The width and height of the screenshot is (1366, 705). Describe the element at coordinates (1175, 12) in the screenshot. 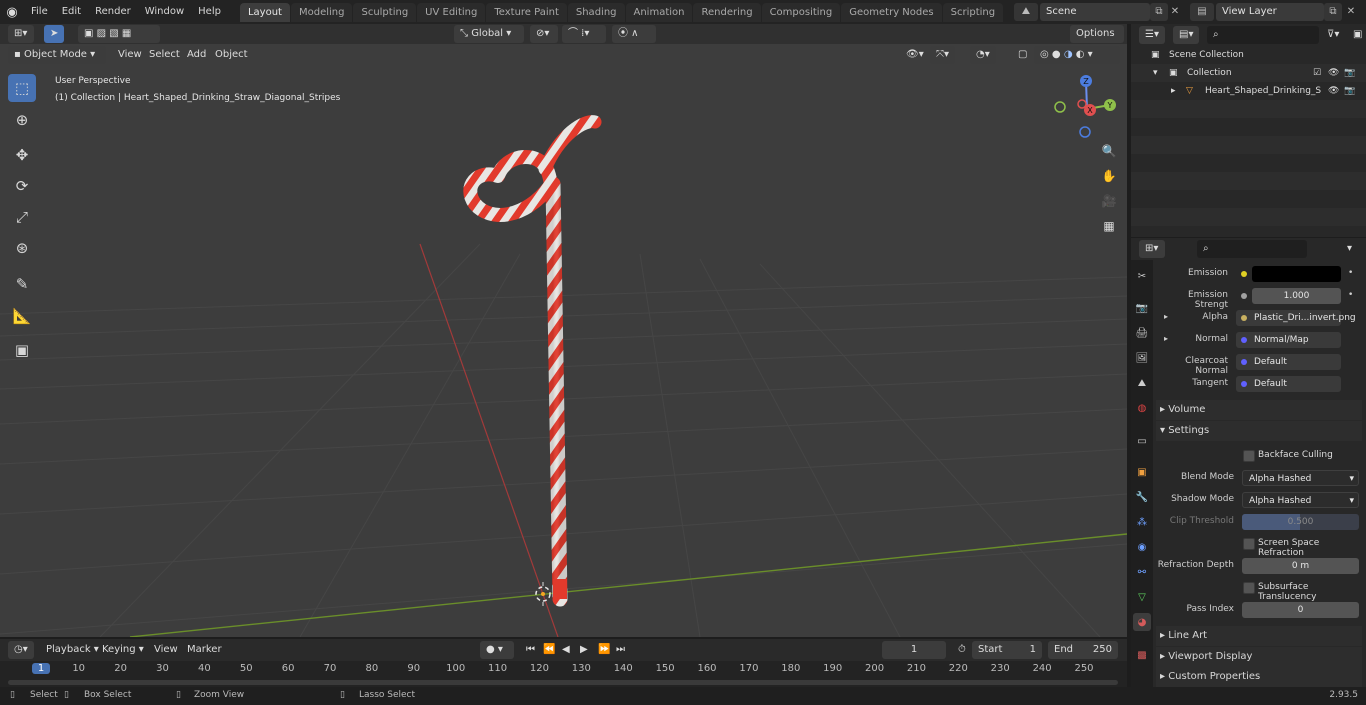

I see `close-scene-icon: ✕` at that location.